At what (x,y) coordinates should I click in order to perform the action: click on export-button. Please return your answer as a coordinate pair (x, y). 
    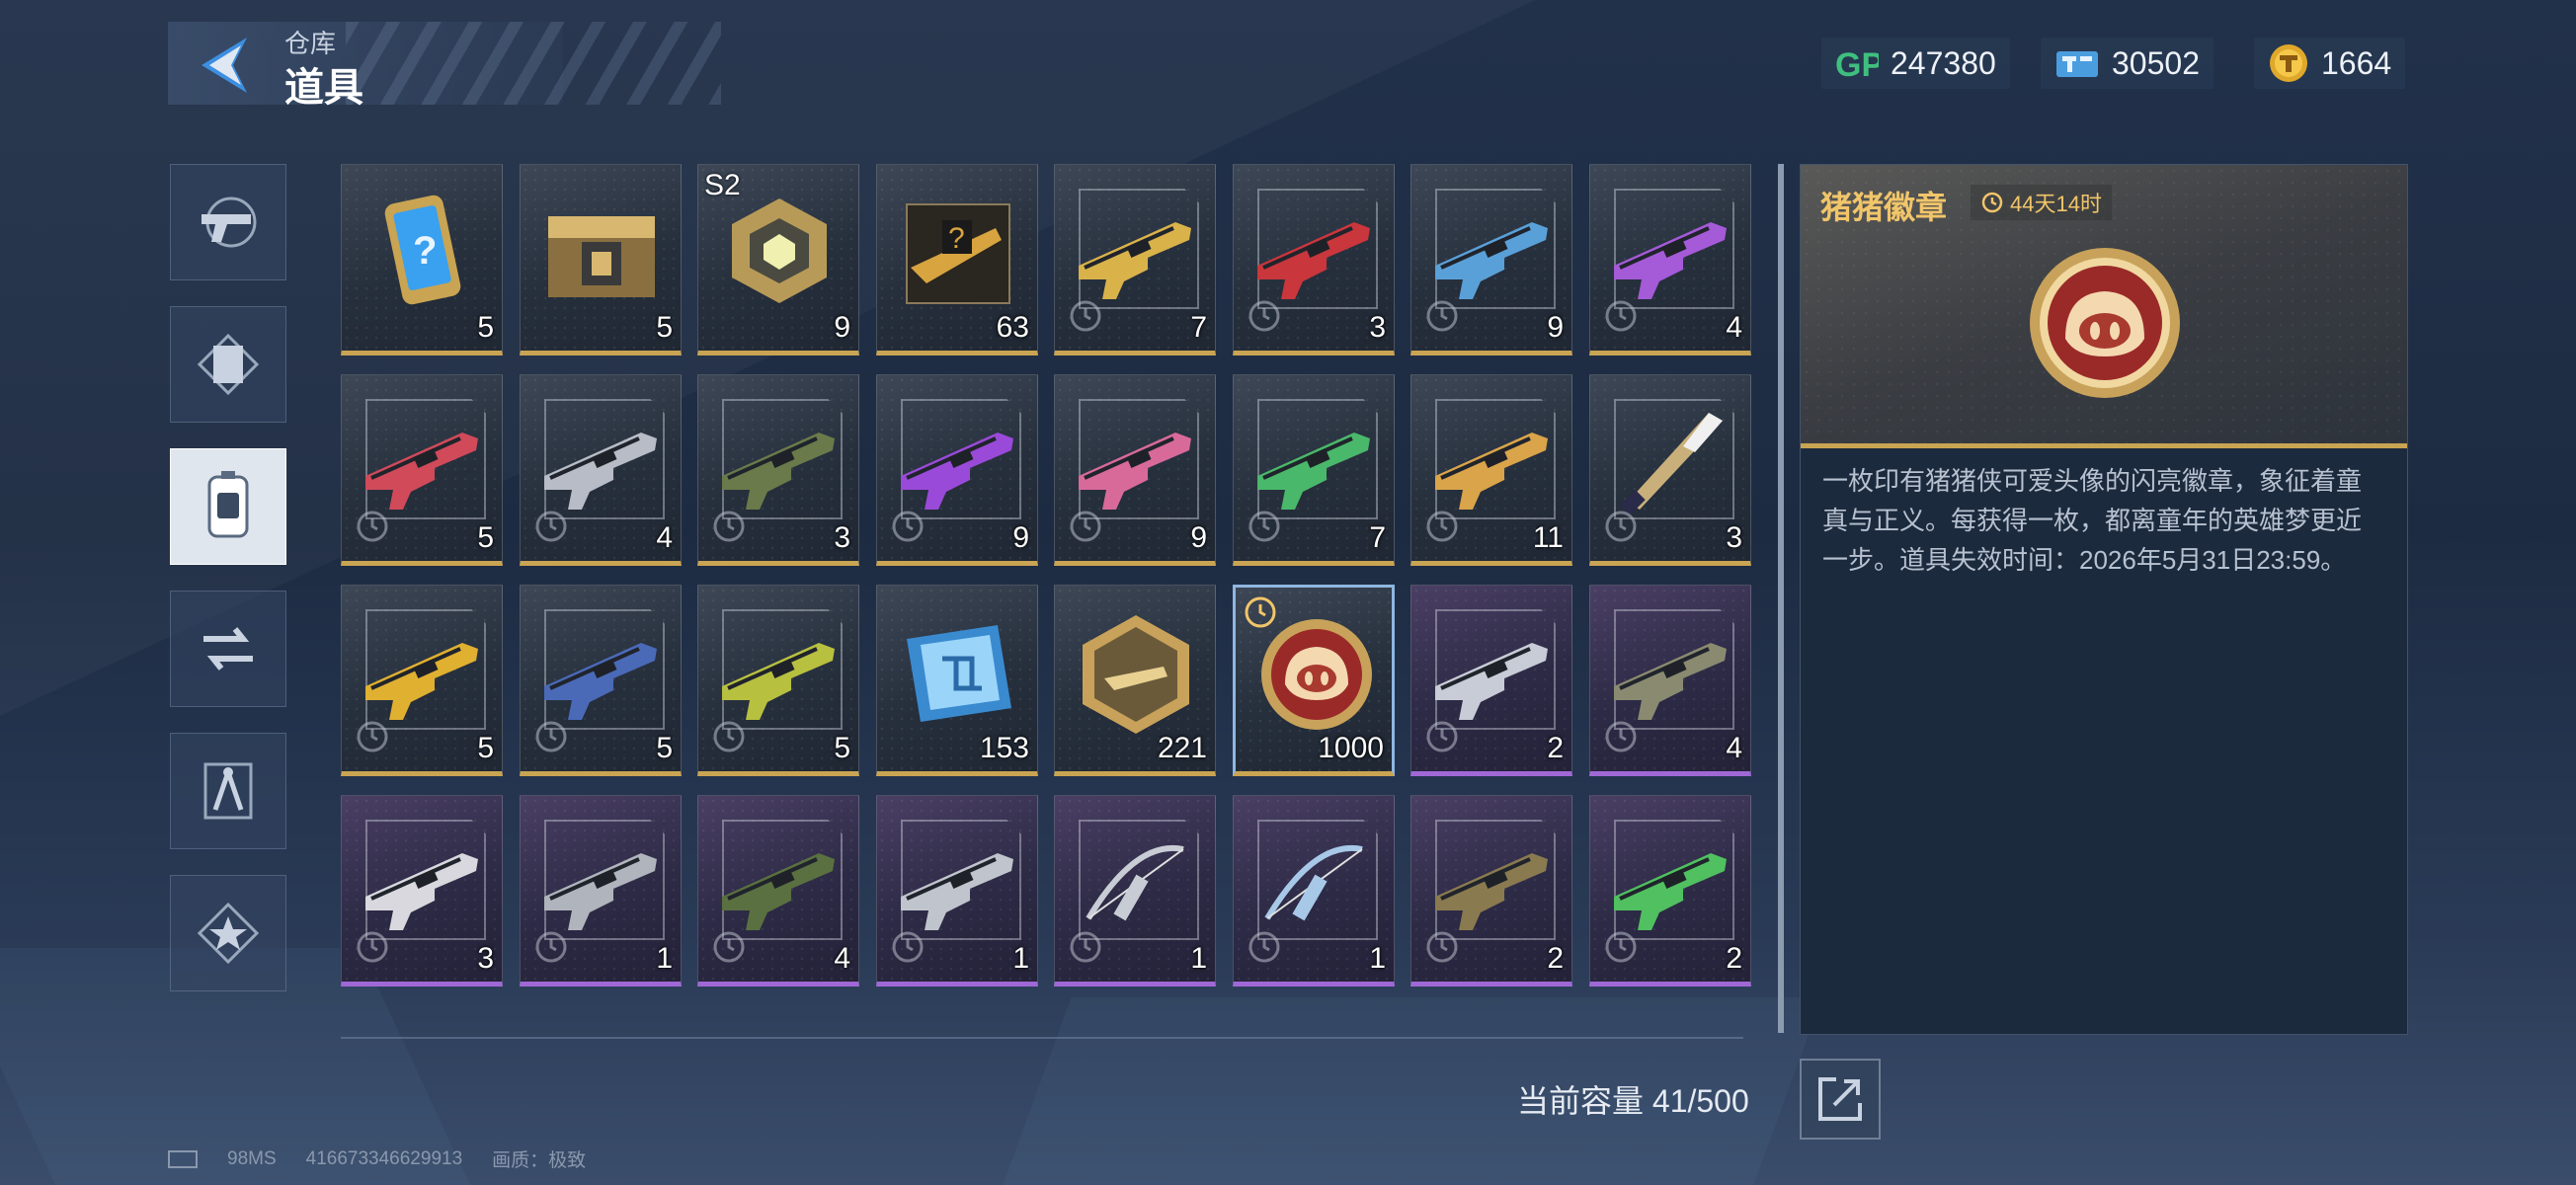
    Looking at the image, I should click on (1840, 1100).